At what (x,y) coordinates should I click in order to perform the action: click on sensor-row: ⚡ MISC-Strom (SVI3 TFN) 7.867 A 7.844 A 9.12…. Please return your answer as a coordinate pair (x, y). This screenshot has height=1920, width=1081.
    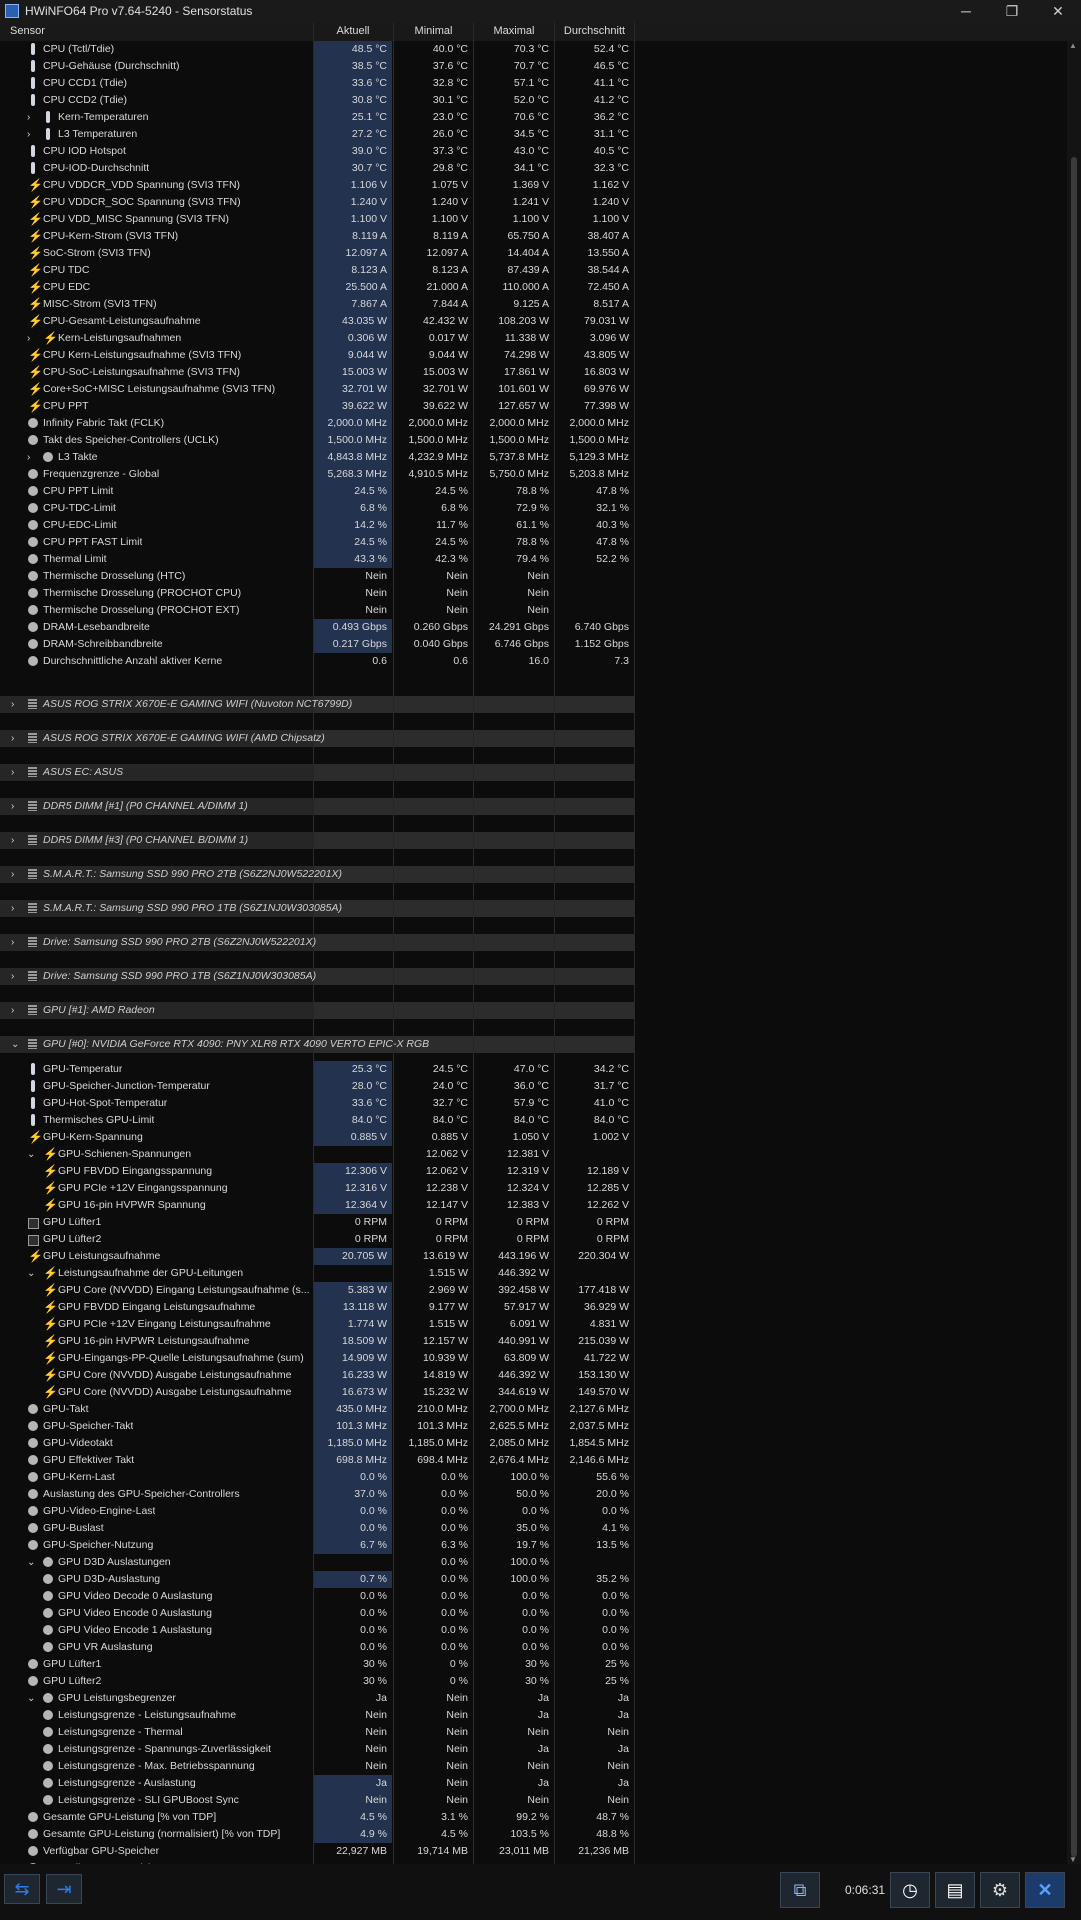
    Looking at the image, I should click on (317, 304).